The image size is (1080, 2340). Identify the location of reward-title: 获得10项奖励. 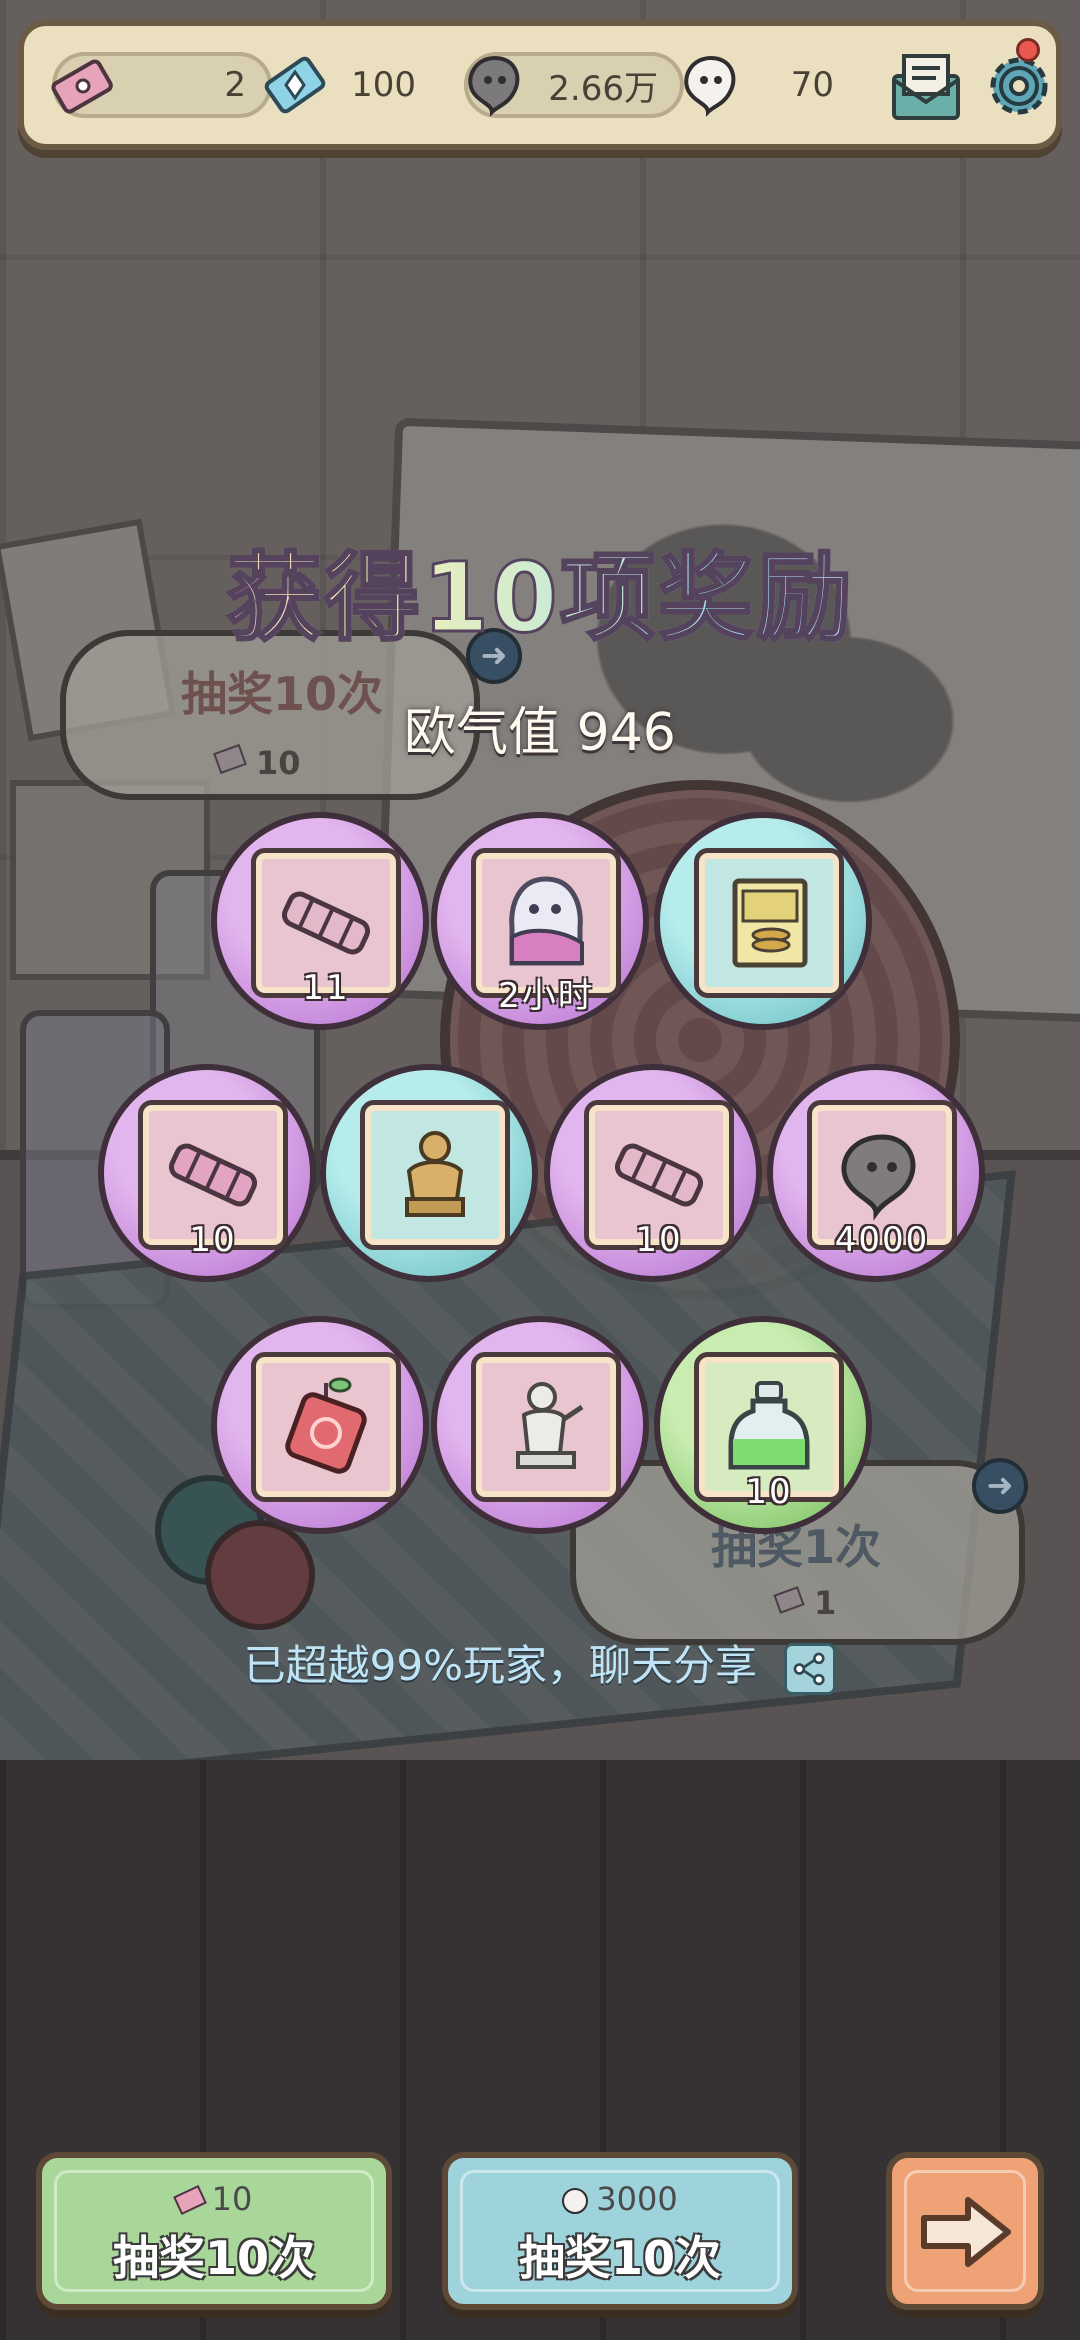
(540, 589).